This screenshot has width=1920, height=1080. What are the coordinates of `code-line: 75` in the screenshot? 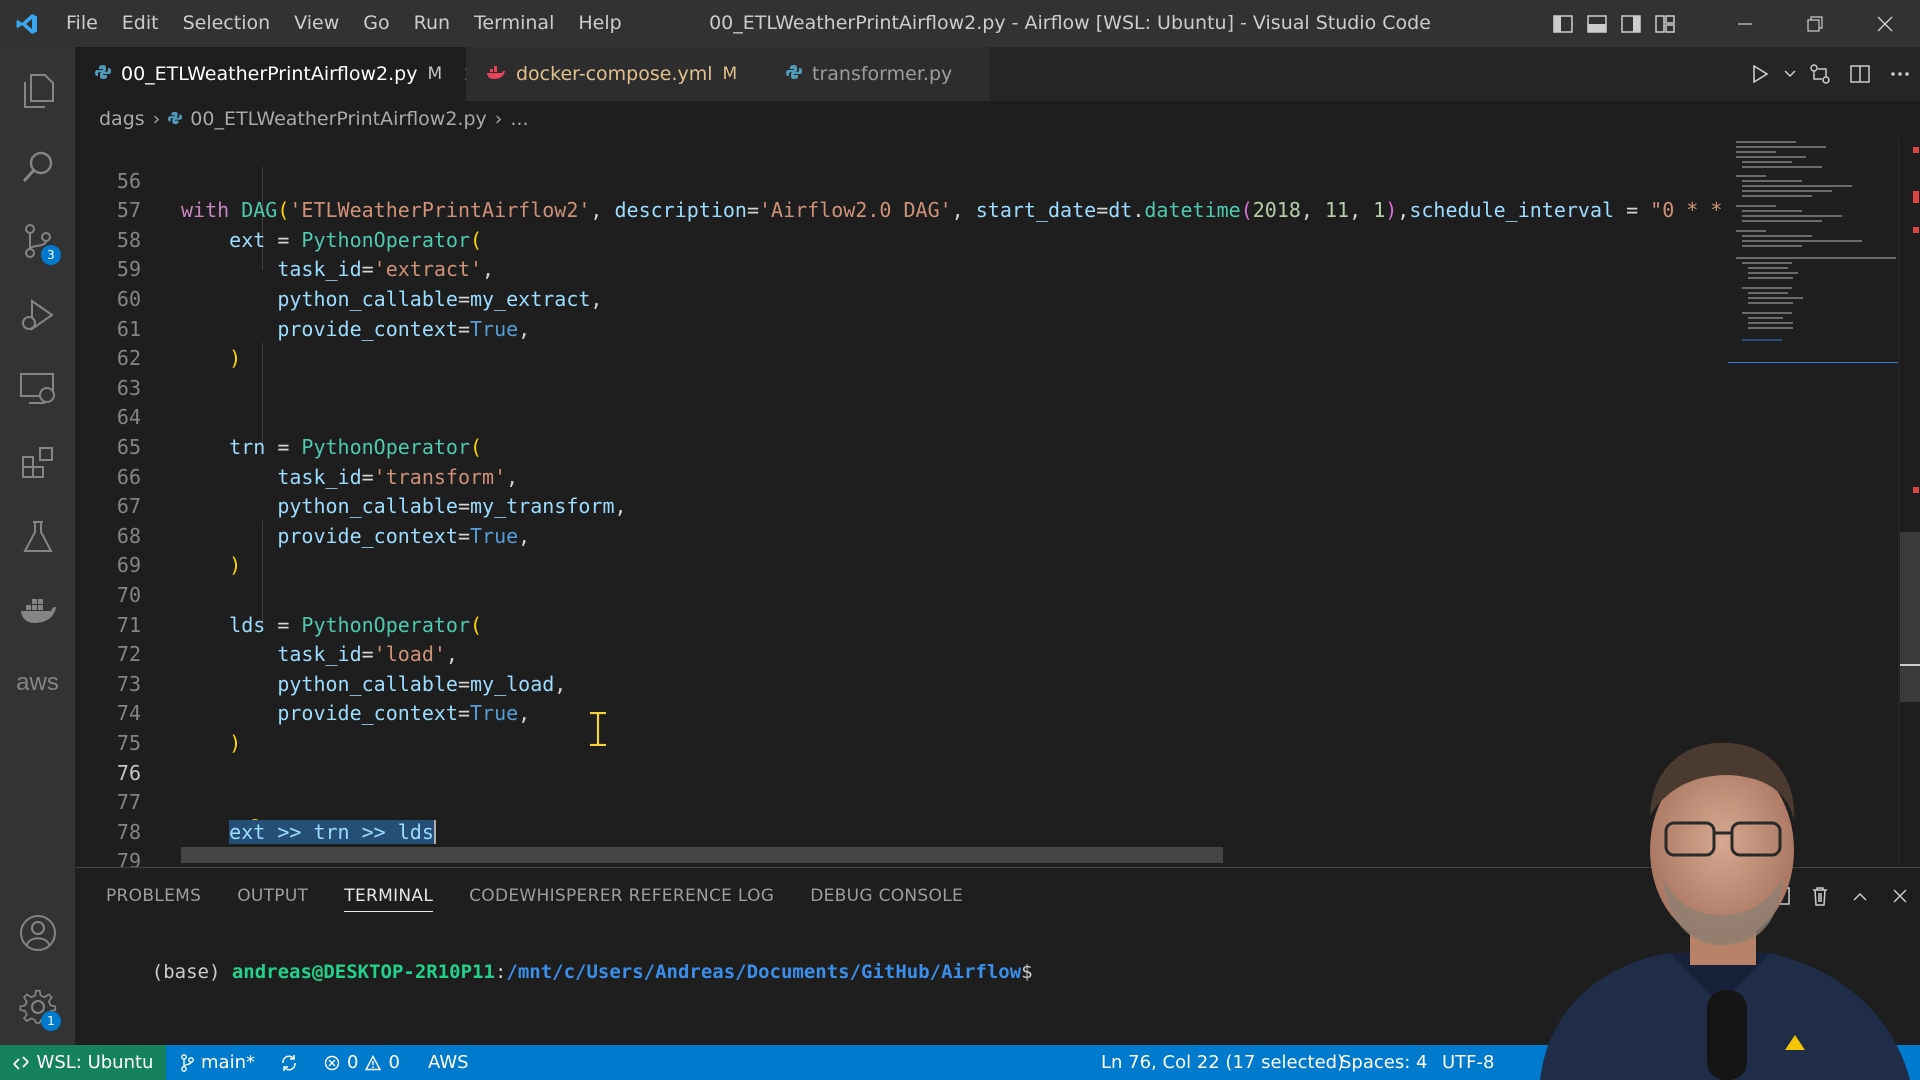 It's located at (128, 742).